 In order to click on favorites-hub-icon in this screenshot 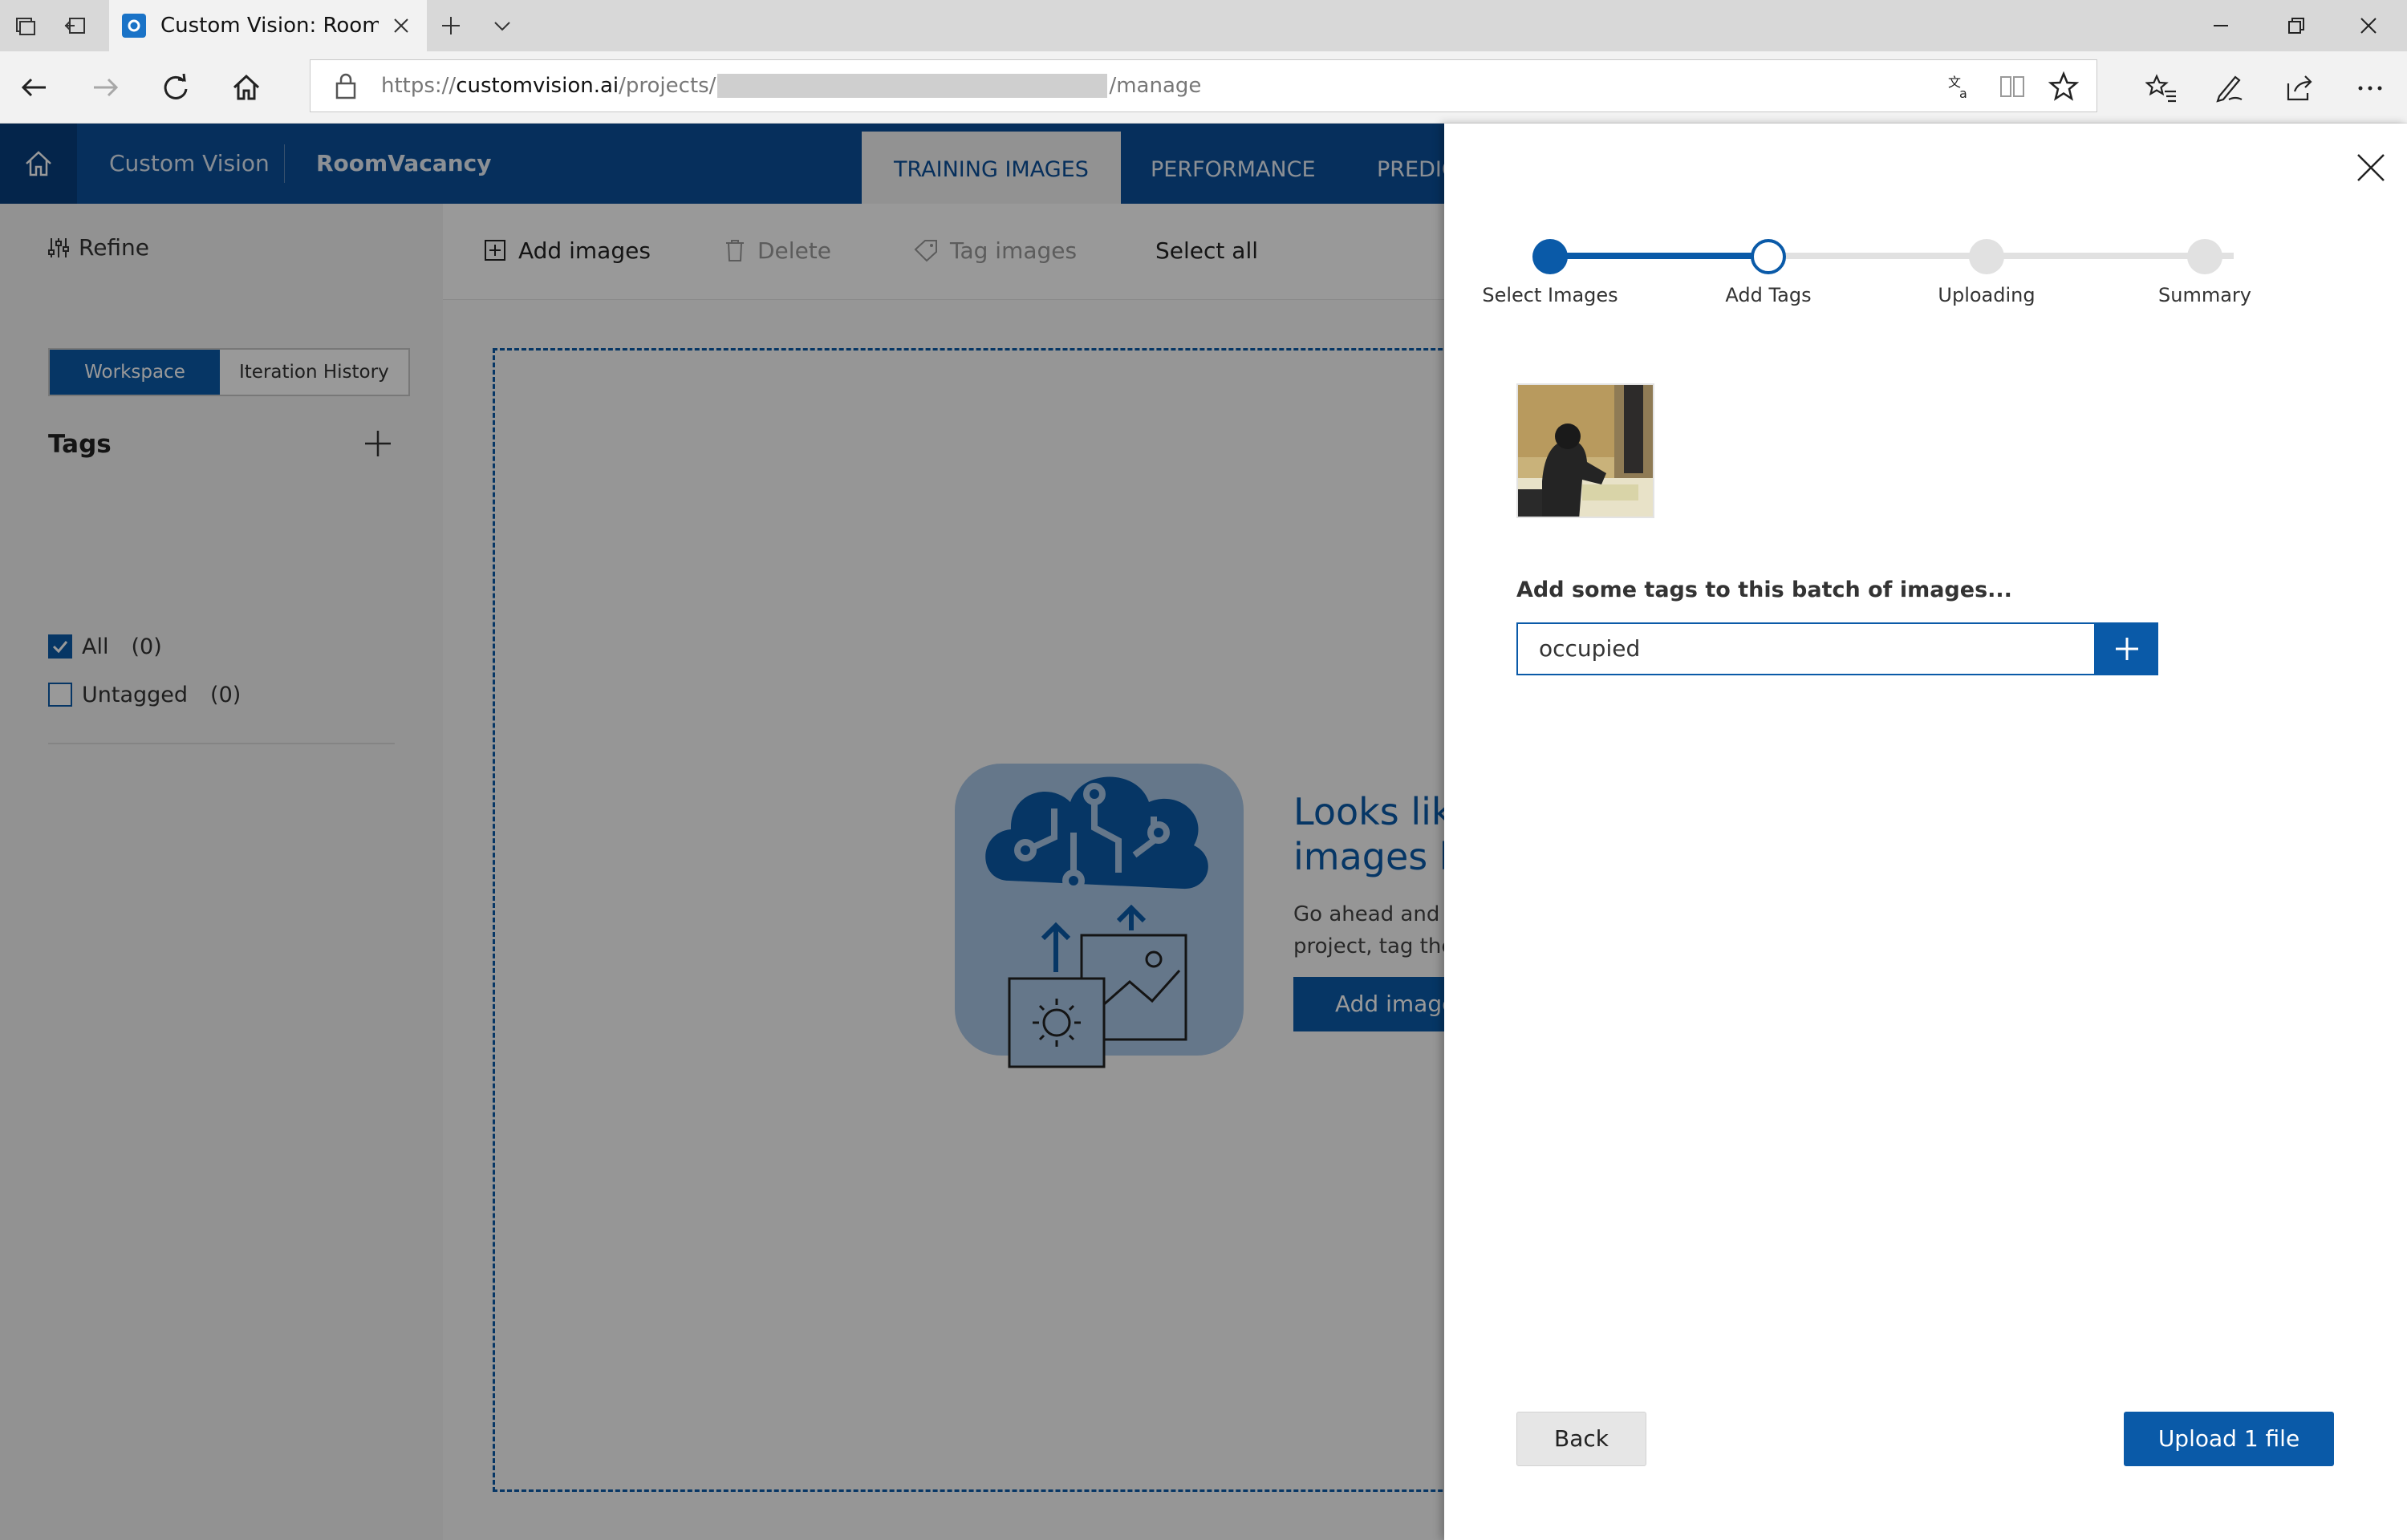, I will do `click(2161, 88)`.